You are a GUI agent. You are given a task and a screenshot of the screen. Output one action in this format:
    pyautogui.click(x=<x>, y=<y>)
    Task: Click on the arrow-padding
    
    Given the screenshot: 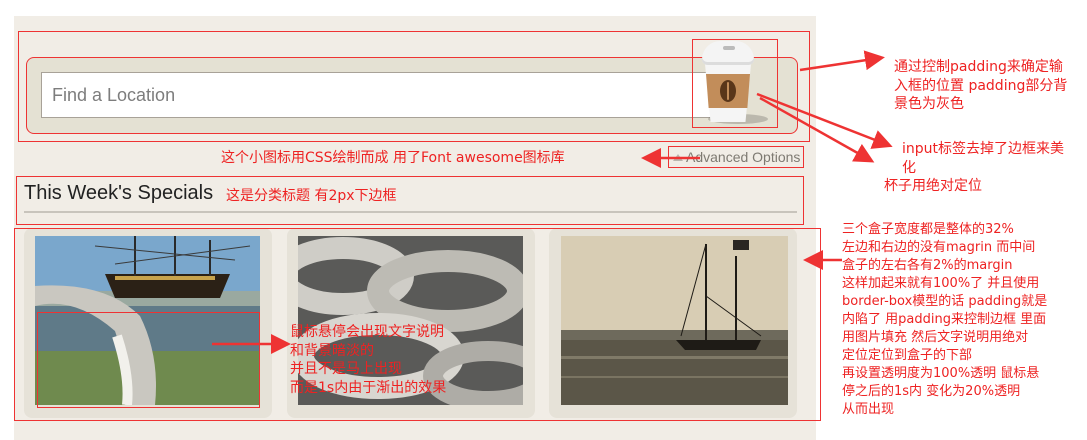 What is the action you would take?
    pyautogui.click(x=842, y=61)
    